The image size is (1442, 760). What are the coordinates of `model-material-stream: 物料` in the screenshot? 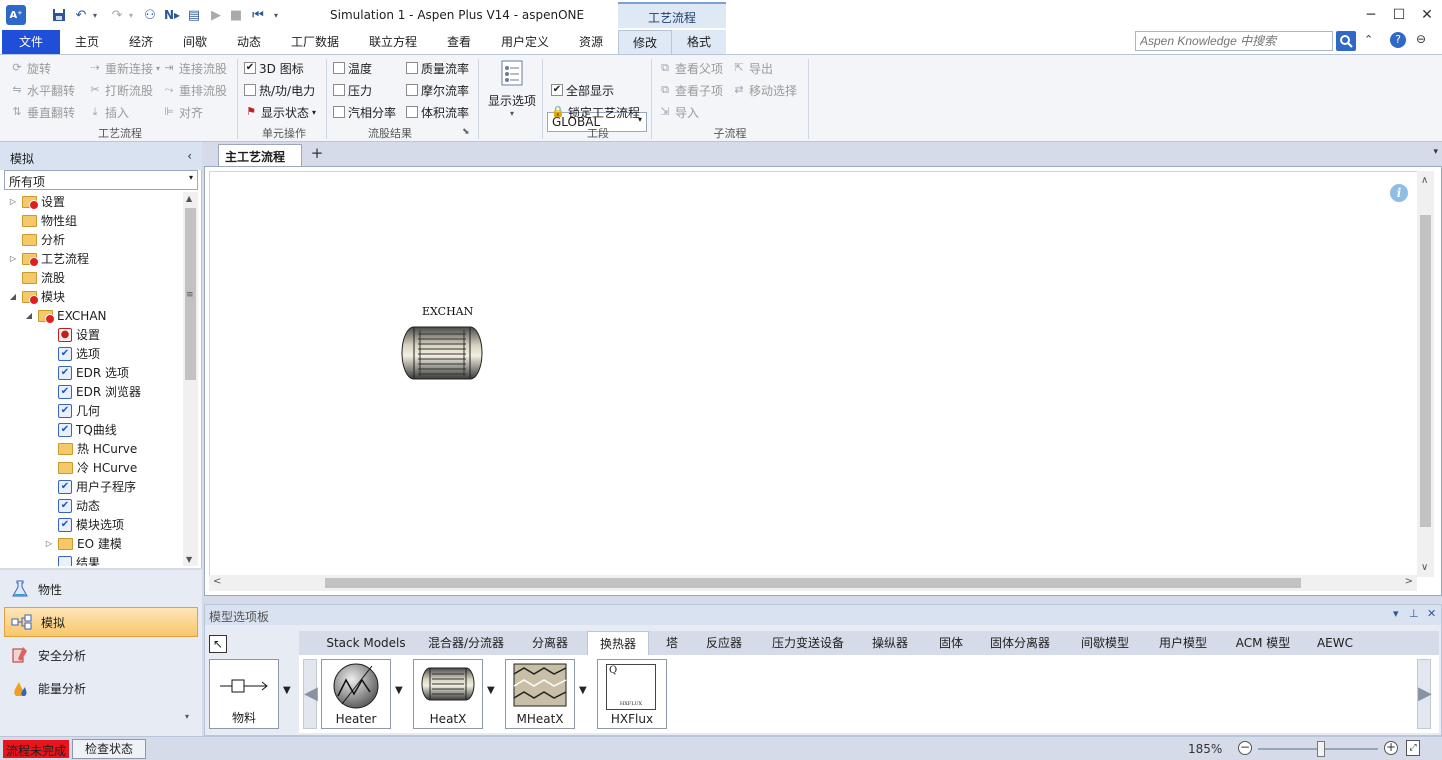 It's located at (244, 694).